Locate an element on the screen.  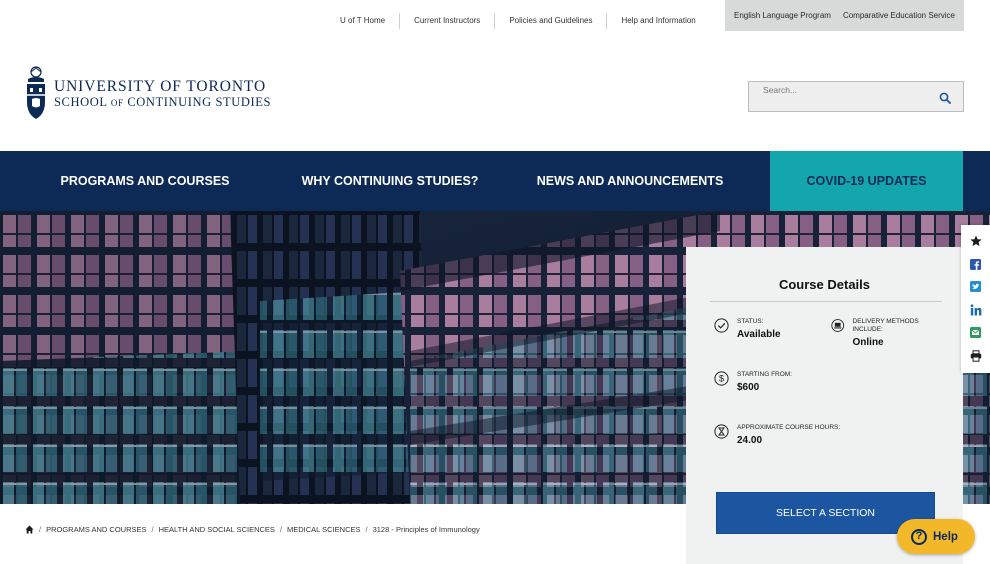
detail-delivery: DELIVERY METHODS INCLUDE: Online is located at coordinates (886, 333).